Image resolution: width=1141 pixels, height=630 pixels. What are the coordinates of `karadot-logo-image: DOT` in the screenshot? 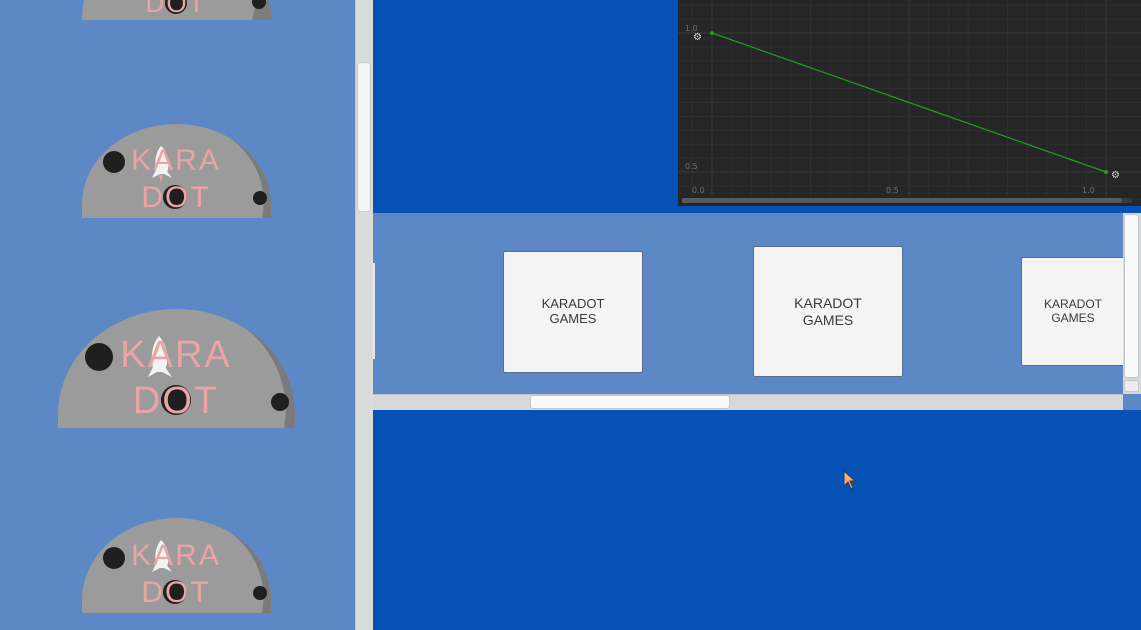 It's located at (177, 10).